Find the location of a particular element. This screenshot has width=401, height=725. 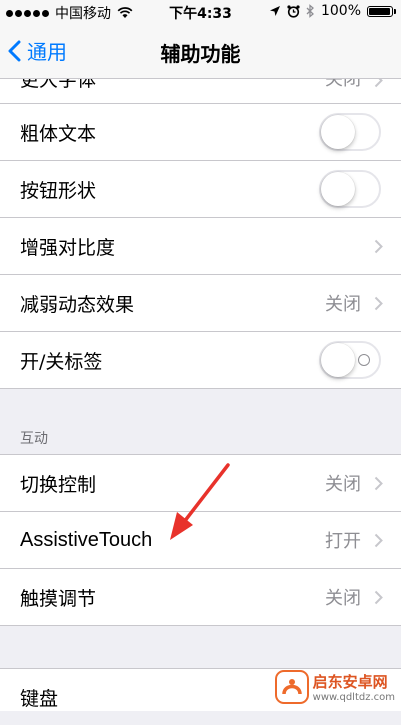

watermark: 启东安卓网 www.qdltdz.com is located at coordinates (334, 687).